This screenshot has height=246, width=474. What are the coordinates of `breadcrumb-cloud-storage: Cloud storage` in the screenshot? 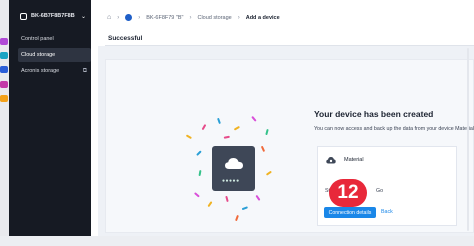 It's located at (214, 18).